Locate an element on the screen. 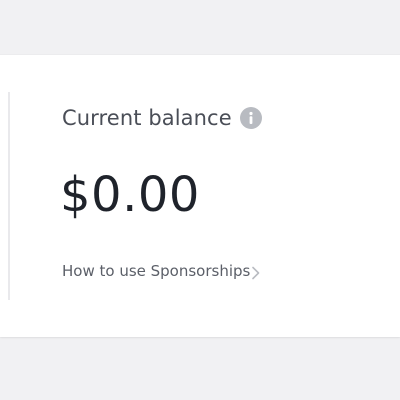 The image size is (400, 400). balance-title-row: Current balance is located at coordinates (162, 118).